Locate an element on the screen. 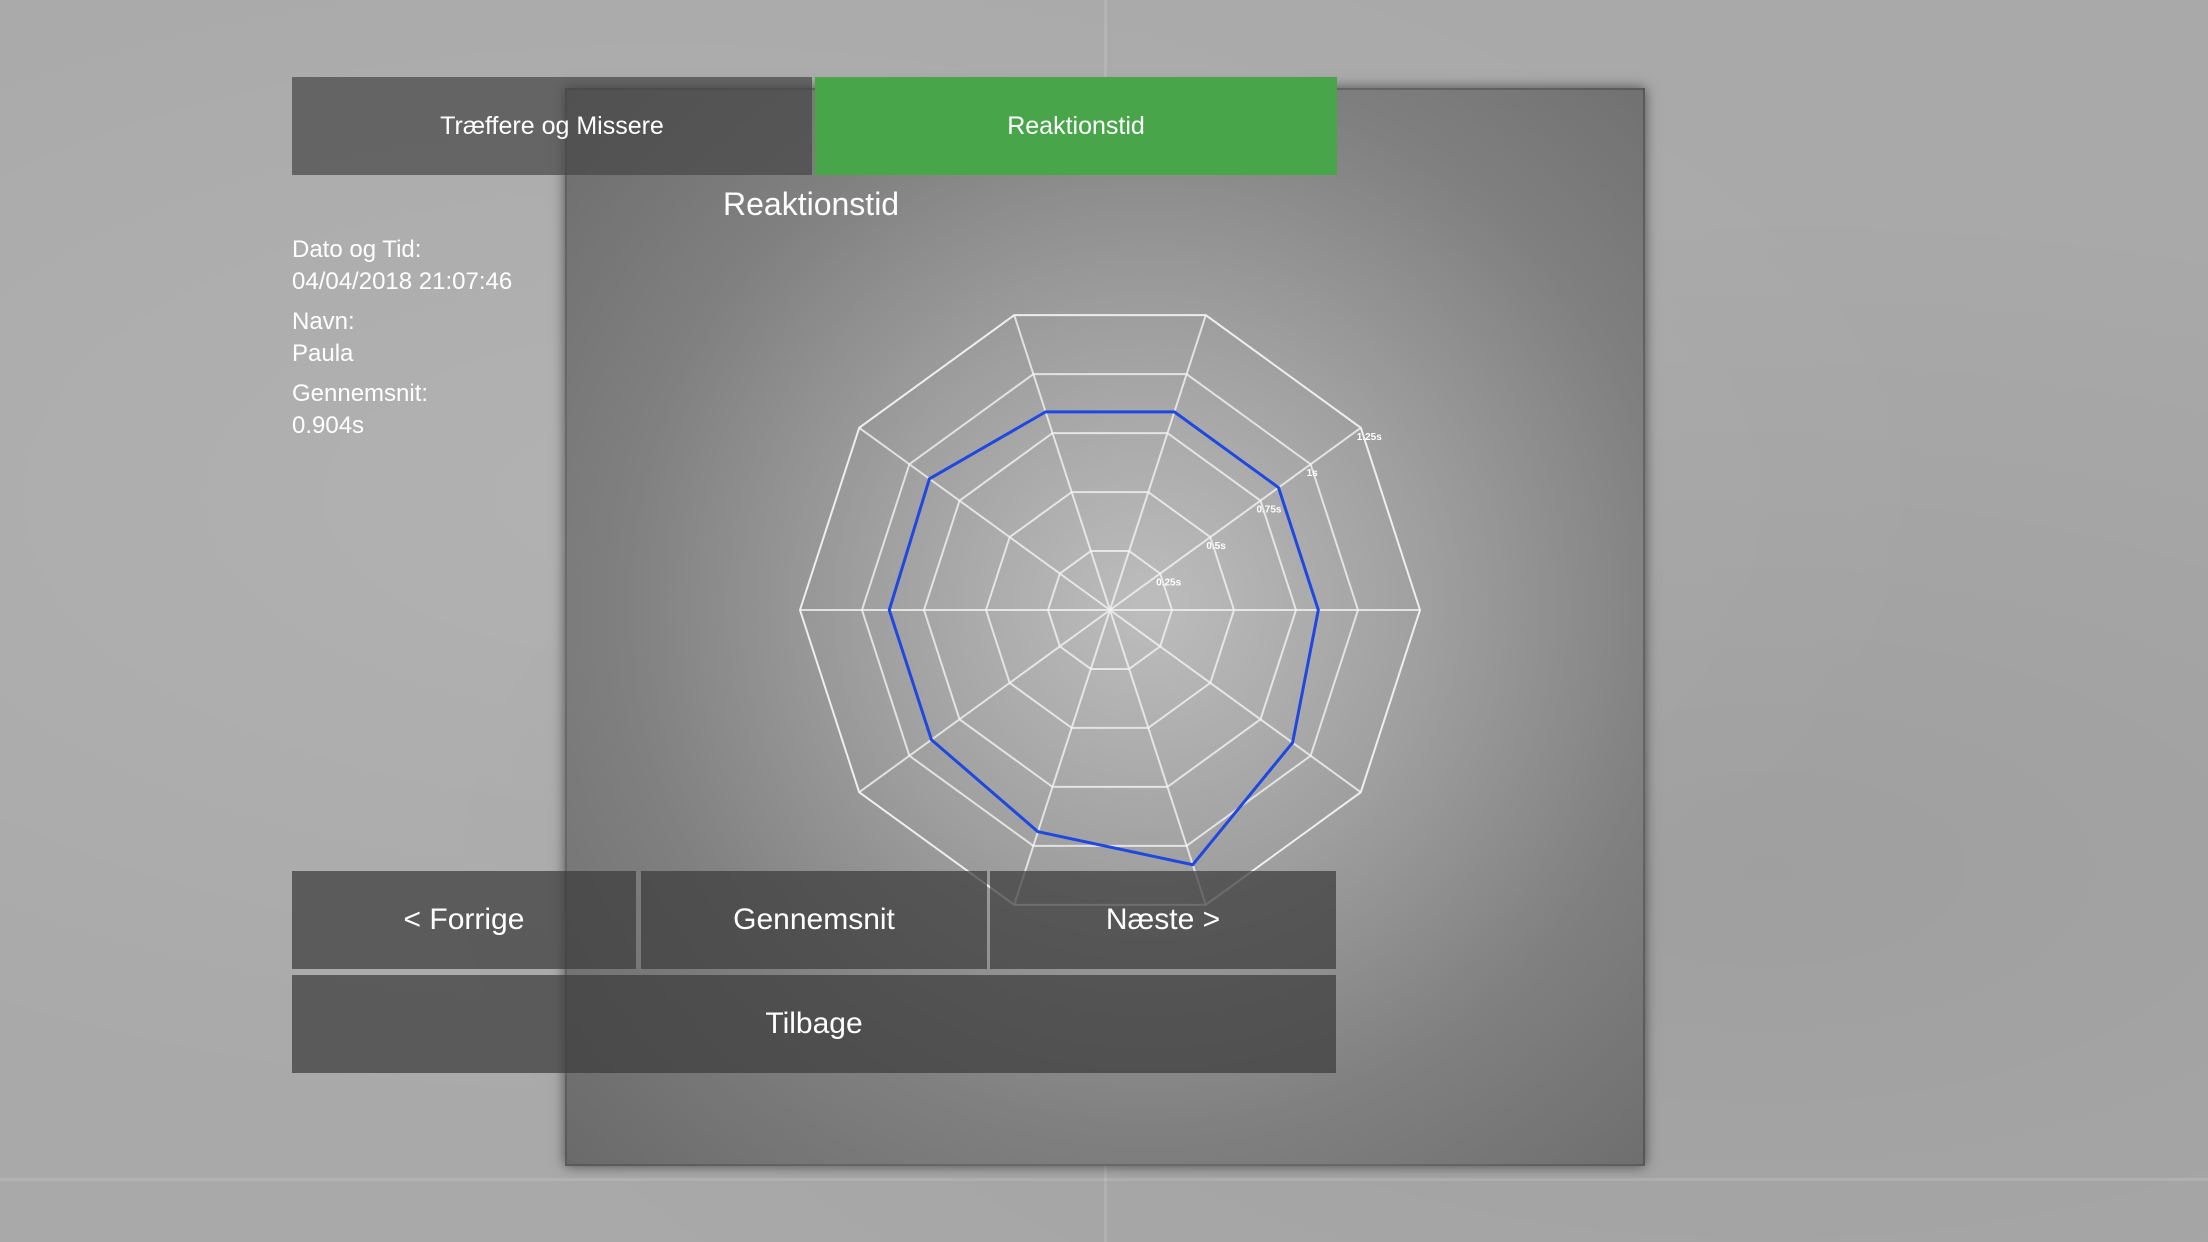 The height and width of the screenshot is (1242, 2208). chart-title: Reaktionstid is located at coordinates (811, 204).